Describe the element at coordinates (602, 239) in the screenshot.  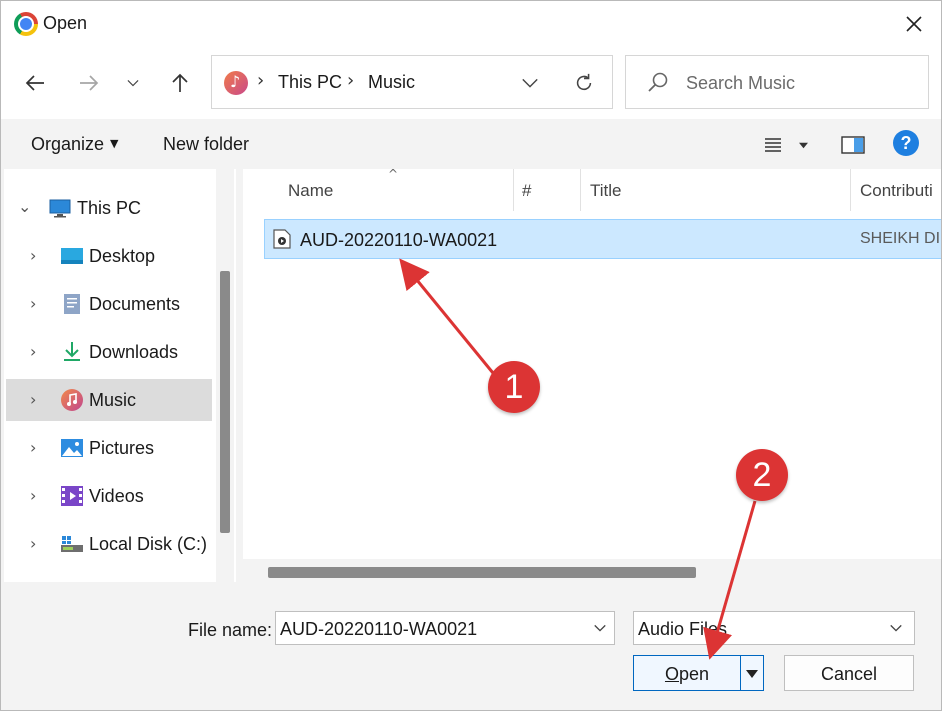
I see `file-row: AUD-20220110-WA0021 SHEIKH DI` at that location.